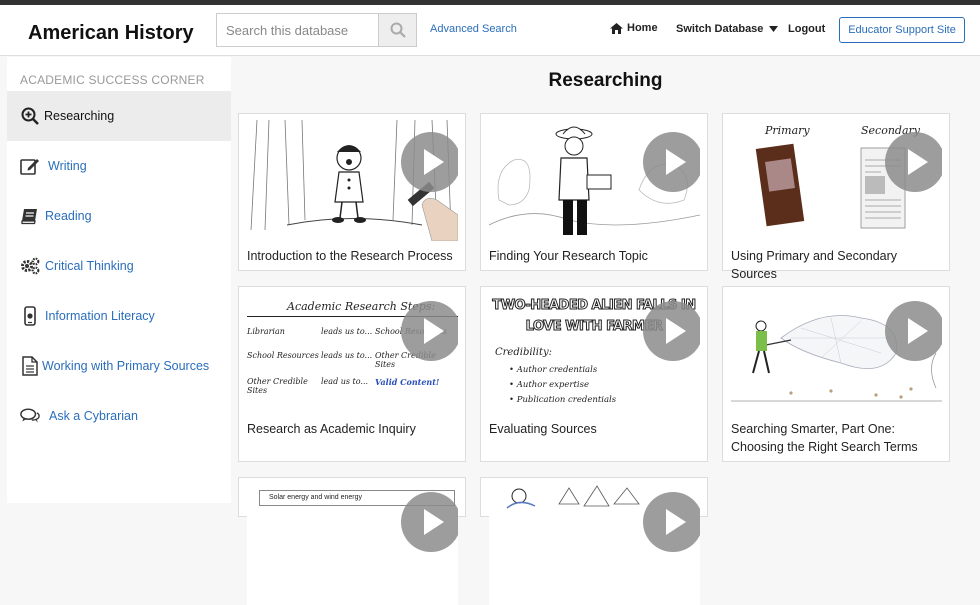 The image size is (980, 605). What do you see at coordinates (30, 416) in the screenshot?
I see `chat-bubbles-icon` at bounding box center [30, 416].